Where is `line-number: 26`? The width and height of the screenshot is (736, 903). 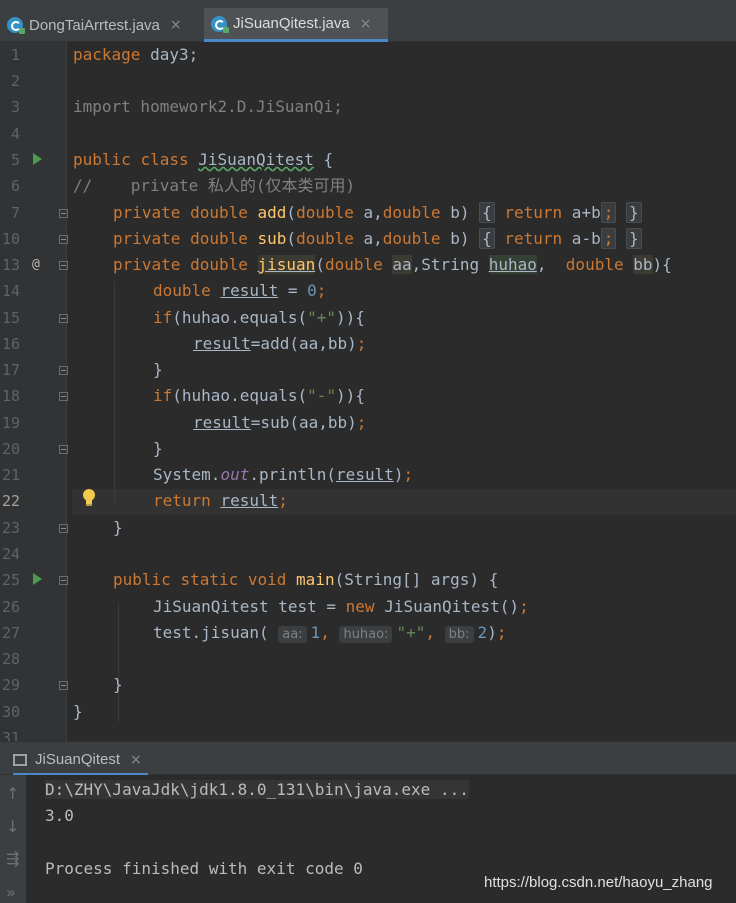
line-number: 26 is located at coordinates (10, 607).